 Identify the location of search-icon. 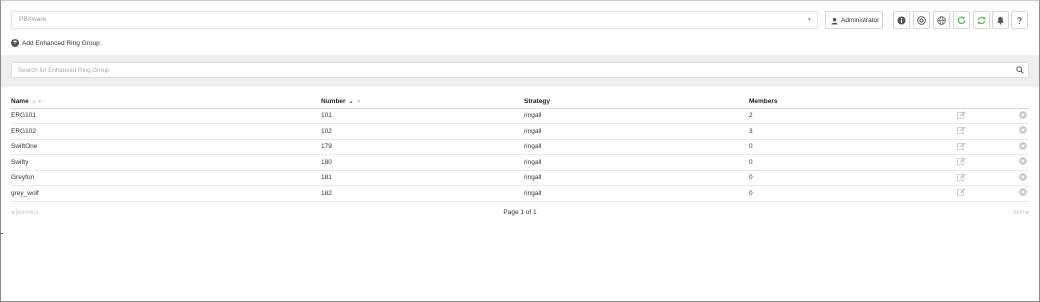
(1020, 70).